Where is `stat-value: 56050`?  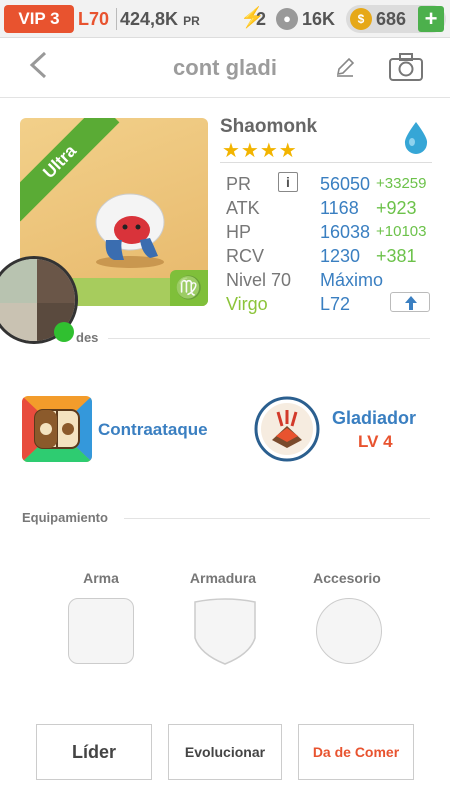
stat-value: 56050 is located at coordinates (345, 184).